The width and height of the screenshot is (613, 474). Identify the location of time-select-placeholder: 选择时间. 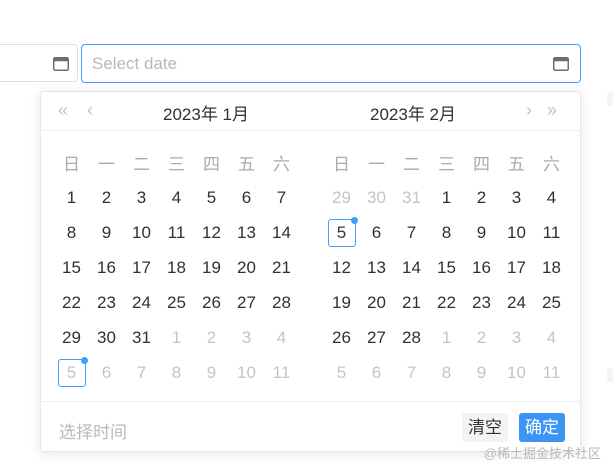
(93, 430).